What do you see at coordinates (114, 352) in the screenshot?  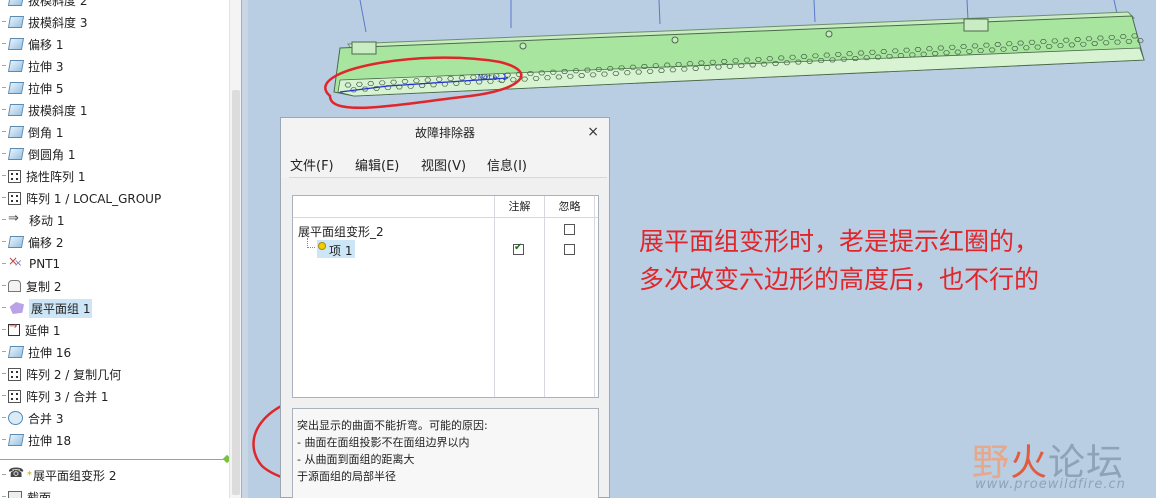 I see `tree-item: 拉伸 16` at bounding box center [114, 352].